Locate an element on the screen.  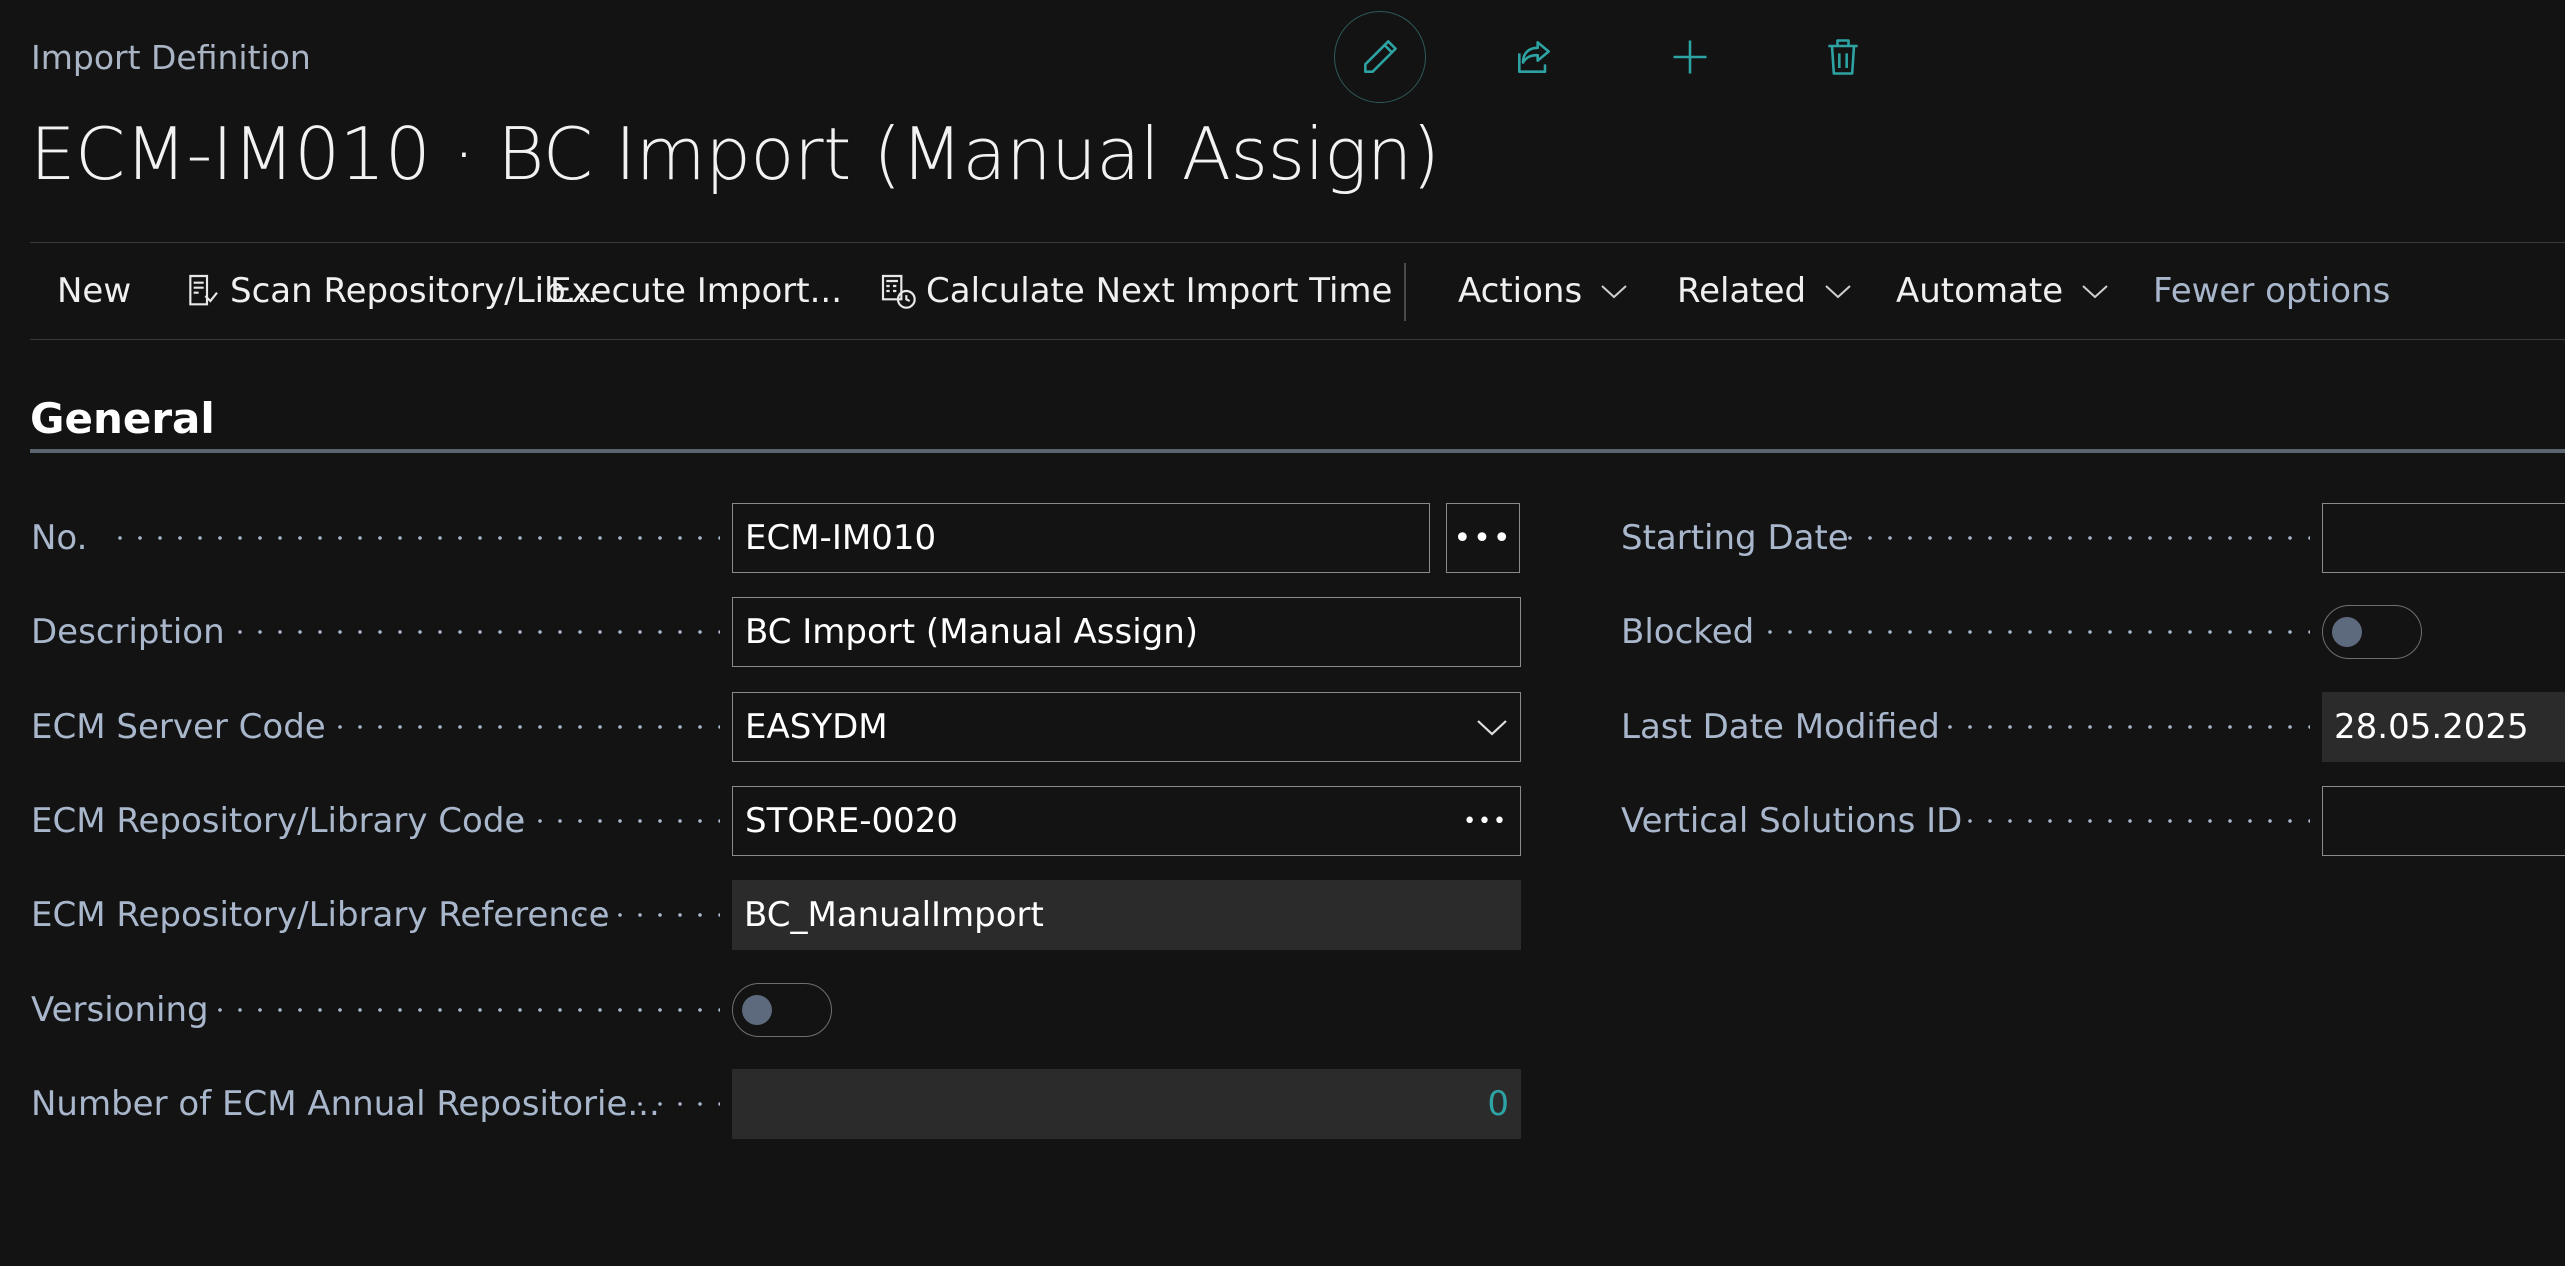
share-button is located at coordinates (1534, 57).